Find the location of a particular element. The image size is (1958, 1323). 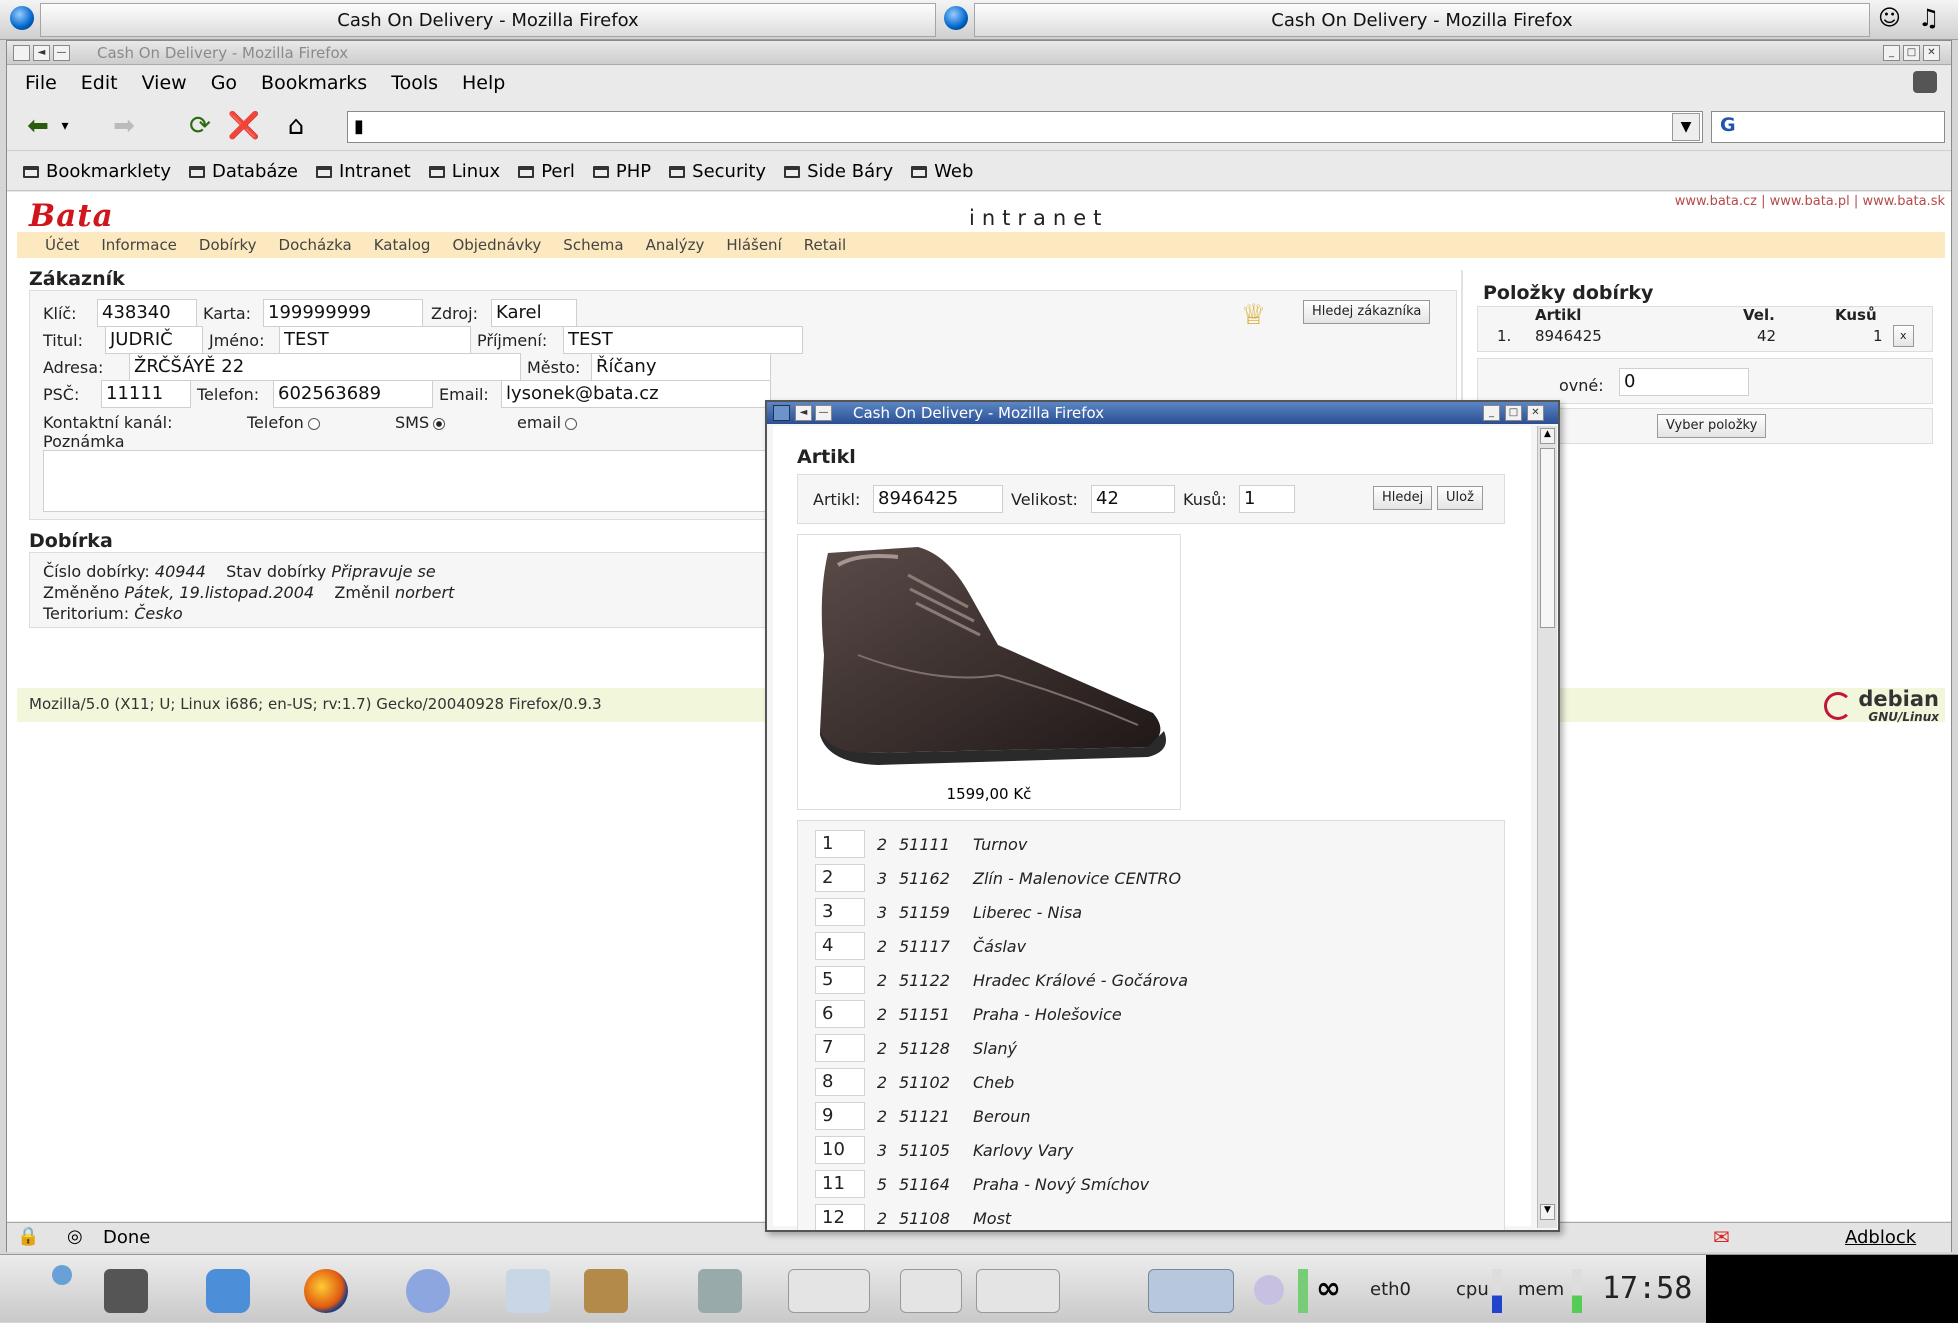

maximize-icon: □ is located at coordinates (1911, 53).